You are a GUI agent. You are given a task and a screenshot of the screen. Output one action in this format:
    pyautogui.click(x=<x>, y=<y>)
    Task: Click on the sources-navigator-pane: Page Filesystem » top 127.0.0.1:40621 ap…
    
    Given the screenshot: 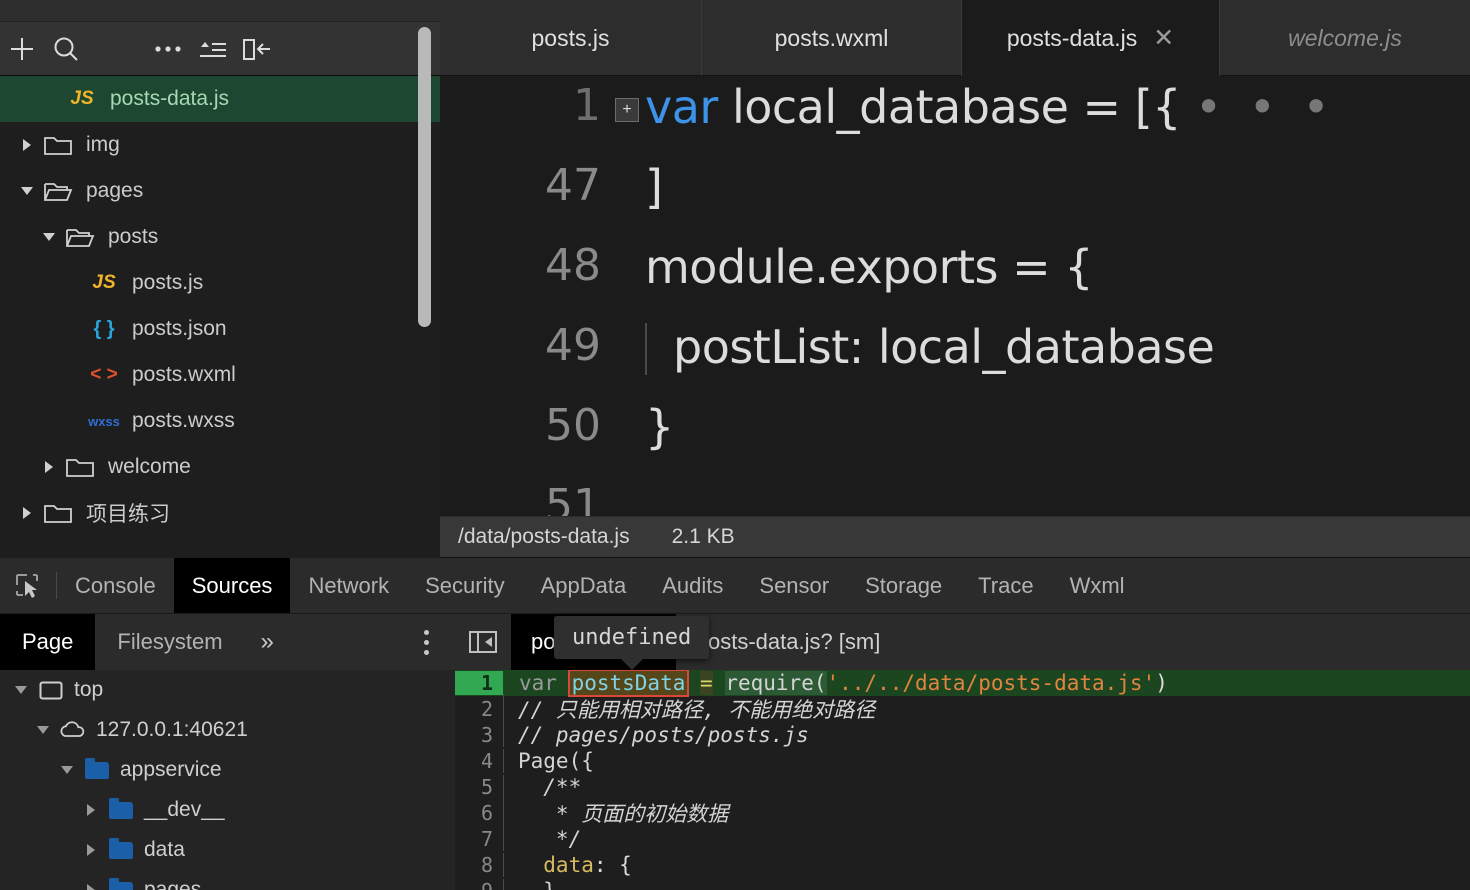 What is the action you would take?
    pyautogui.click(x=227, y=752)
    